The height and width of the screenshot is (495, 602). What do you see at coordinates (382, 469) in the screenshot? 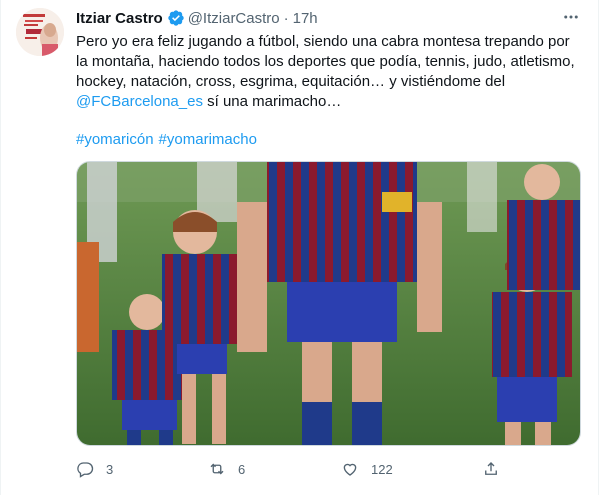
I see `like-count: 122` at bounding box center [382, 469].